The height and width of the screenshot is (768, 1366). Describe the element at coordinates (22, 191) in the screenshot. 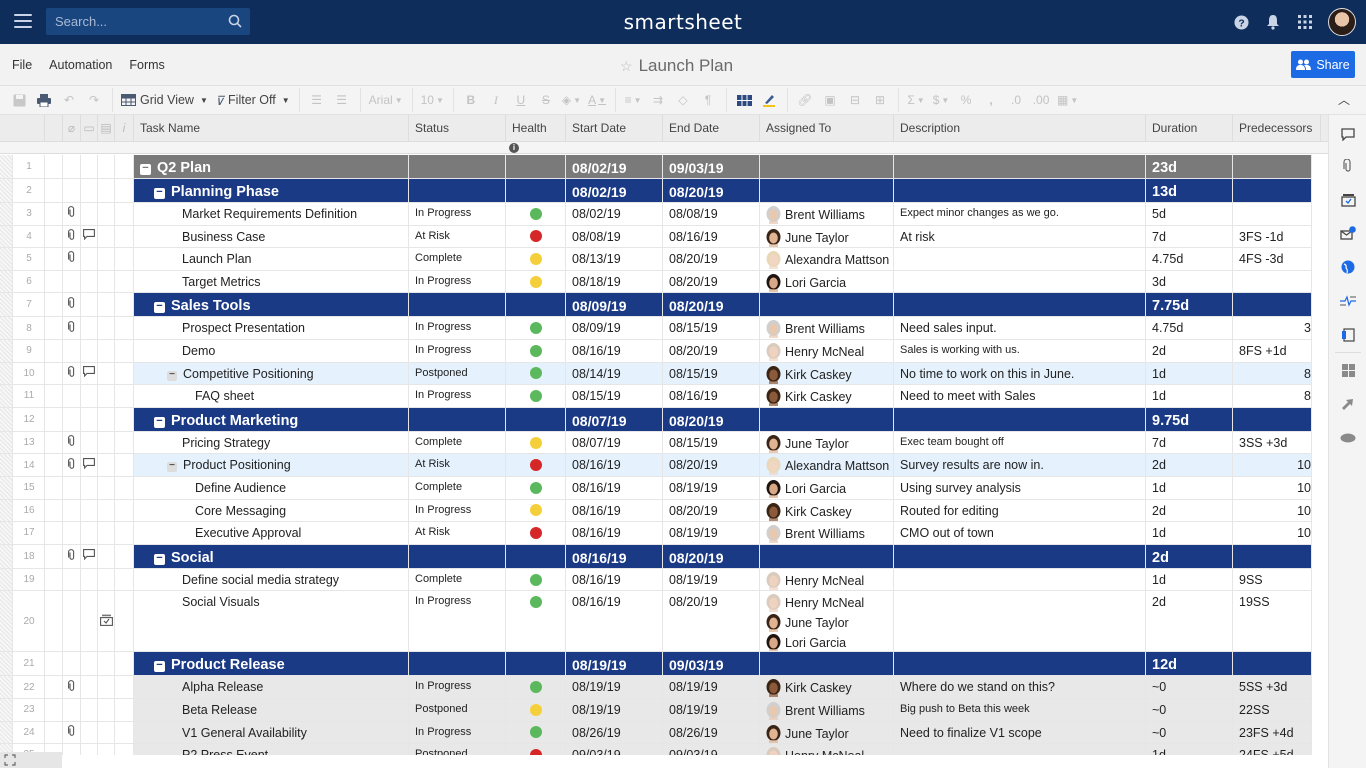

I see `row-number: 2` at that location.